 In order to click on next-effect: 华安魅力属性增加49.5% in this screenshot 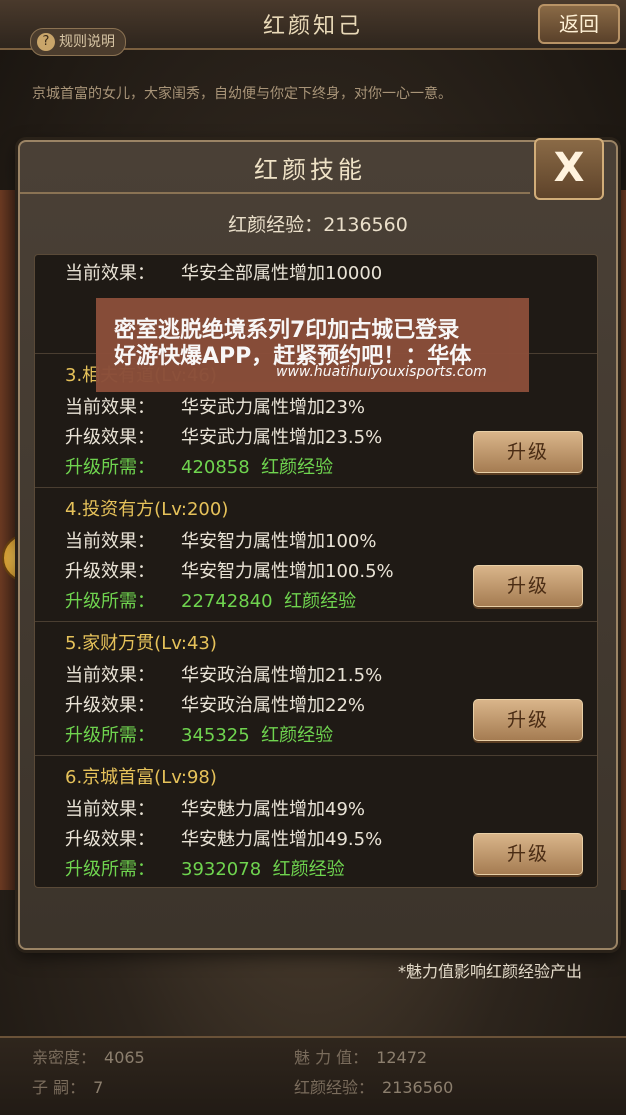, I will do `click(282, 839)`.